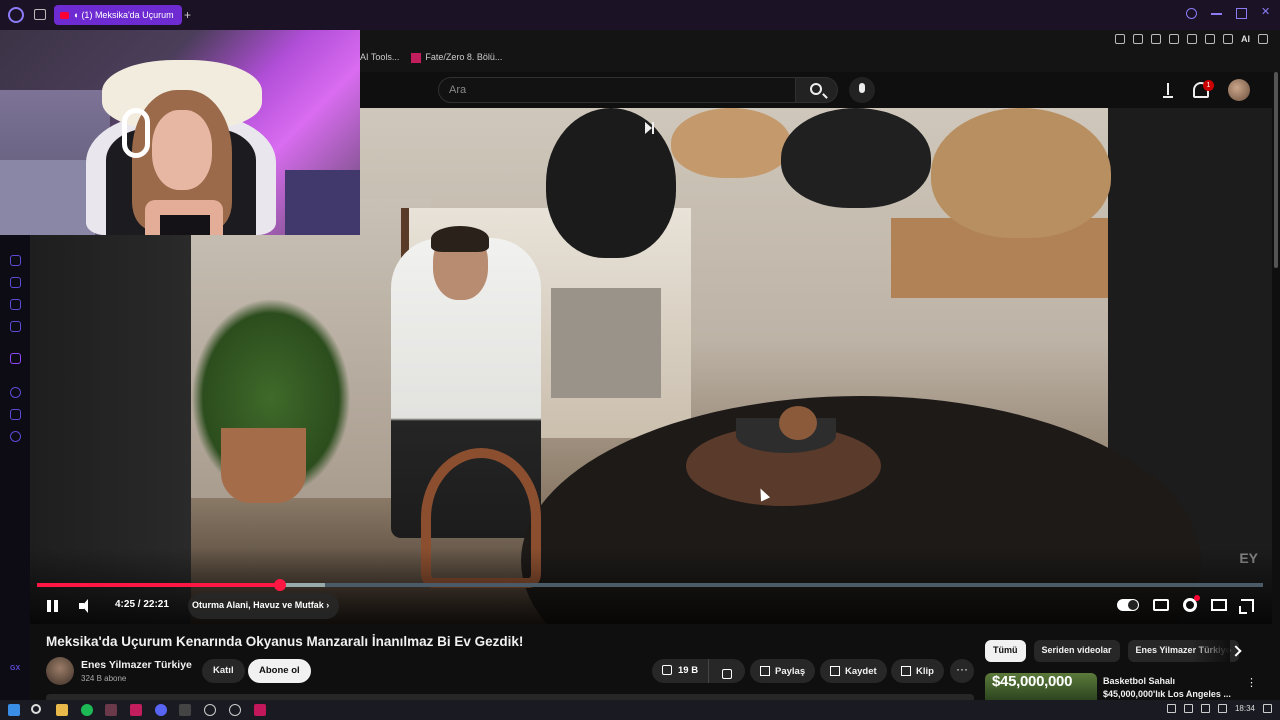  I want to click on gx-corner-icon, so click(15, 304).